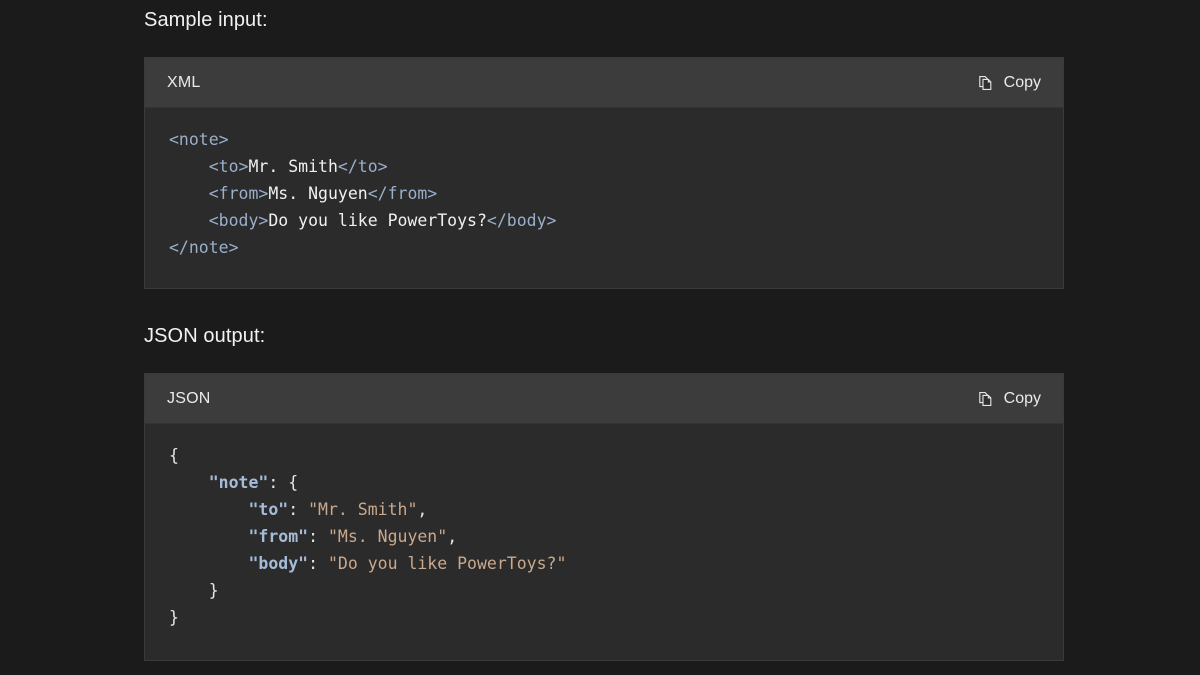 The height and width of the screenshot is (675, 1200). I want to click on code-line: </note>, so click(605, 247).